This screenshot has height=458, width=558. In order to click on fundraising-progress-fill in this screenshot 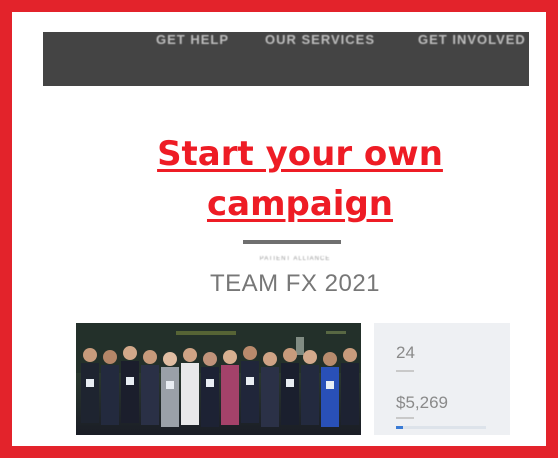, I will do `click(400, 427)`.